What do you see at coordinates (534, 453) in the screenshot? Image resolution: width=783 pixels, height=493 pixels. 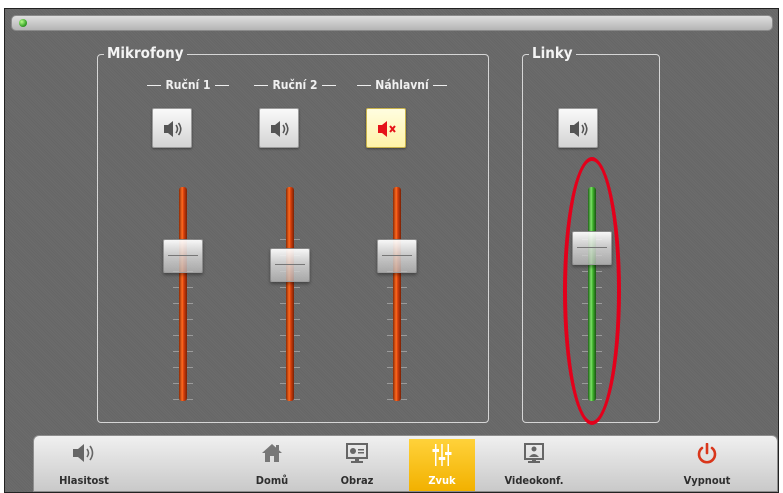 I see `videoconference-icon` at bounding box center [534, 453].